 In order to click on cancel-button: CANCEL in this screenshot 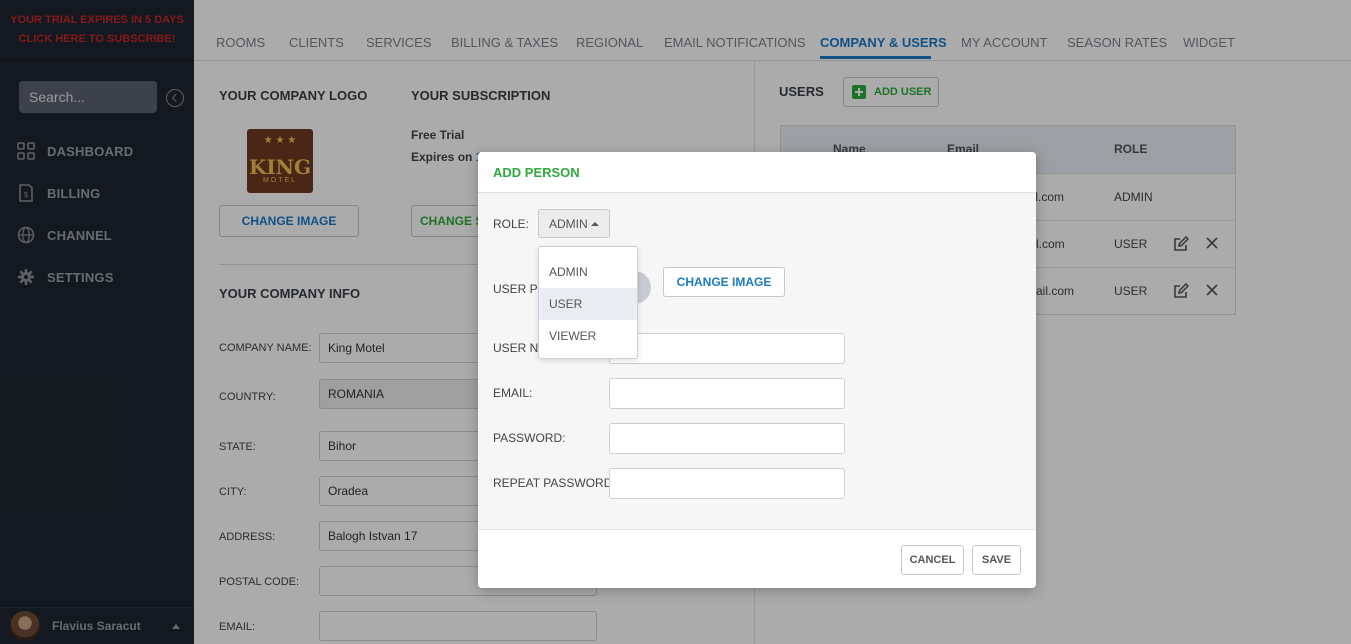, I will do `click(932, 560)`.